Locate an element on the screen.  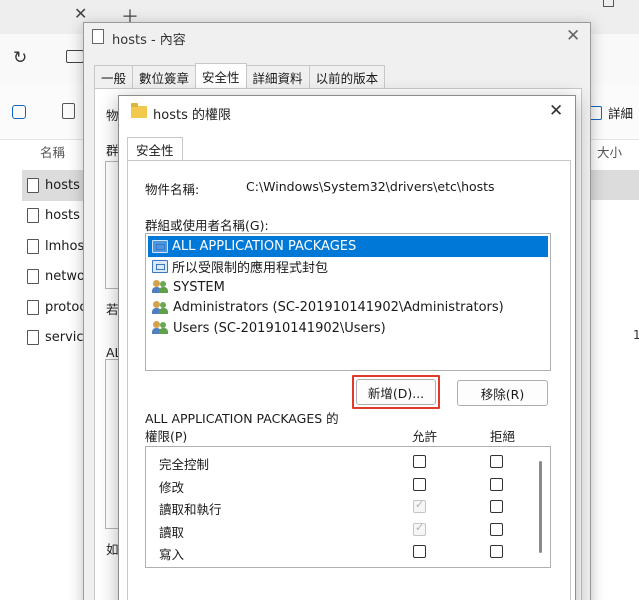
deny-column-header: 拒絕 is located at coordinates (503, 436).